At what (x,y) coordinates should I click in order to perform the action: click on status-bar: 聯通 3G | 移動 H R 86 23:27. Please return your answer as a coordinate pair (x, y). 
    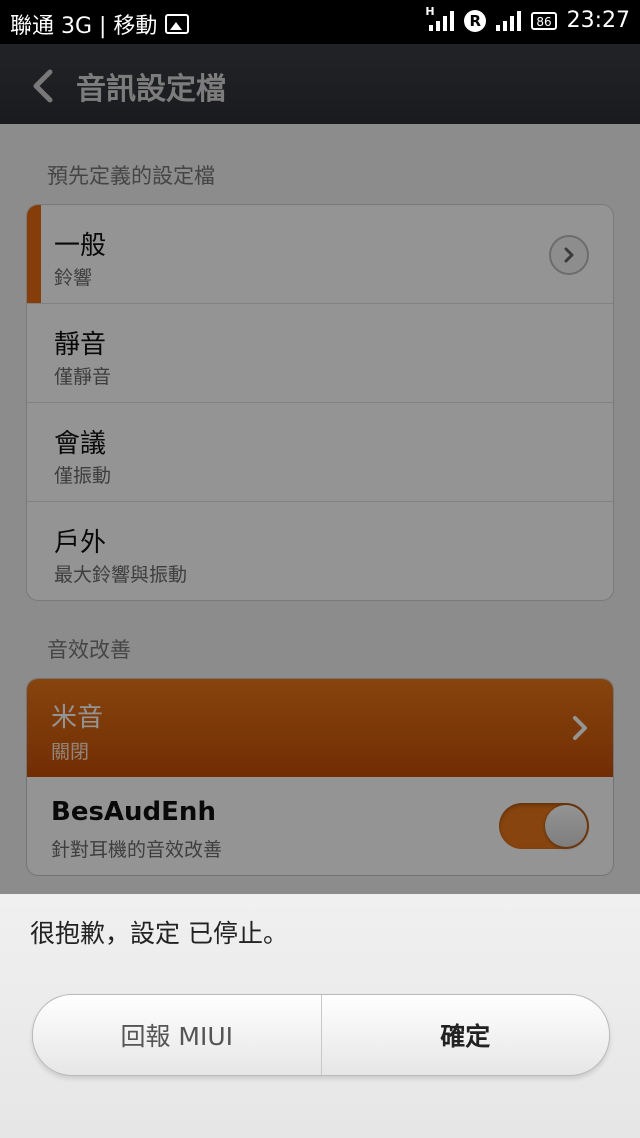
    Looking at the image, I should click on (320, 22).